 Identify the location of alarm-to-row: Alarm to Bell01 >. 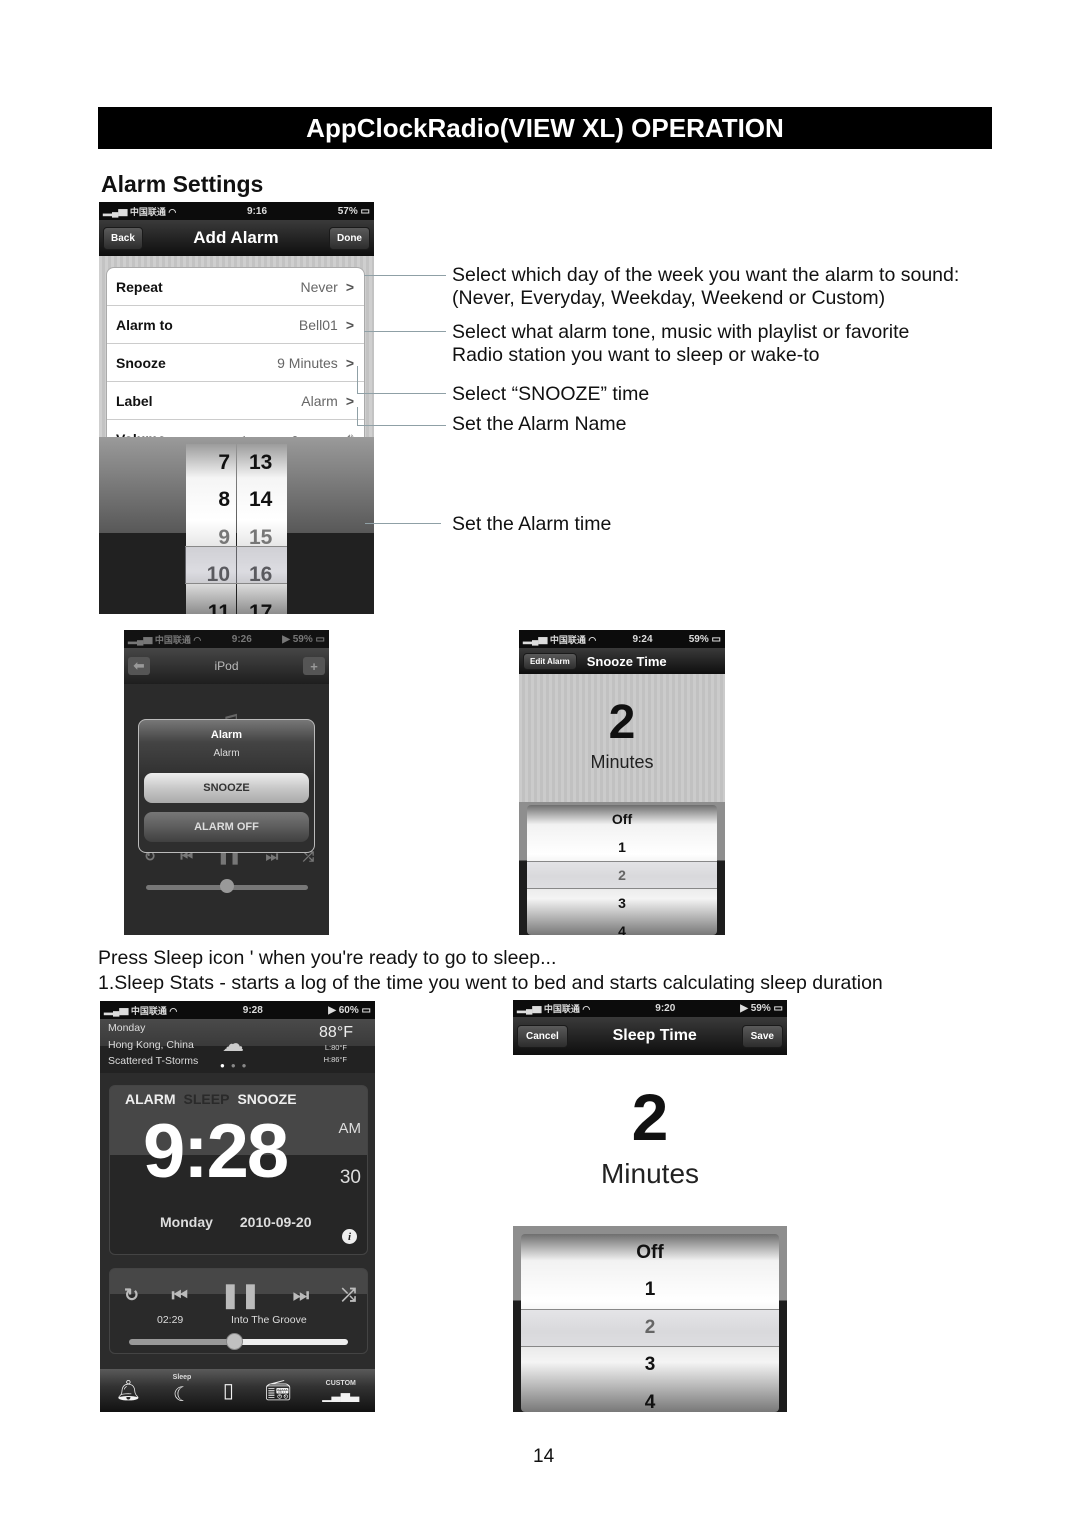
(235, 325).